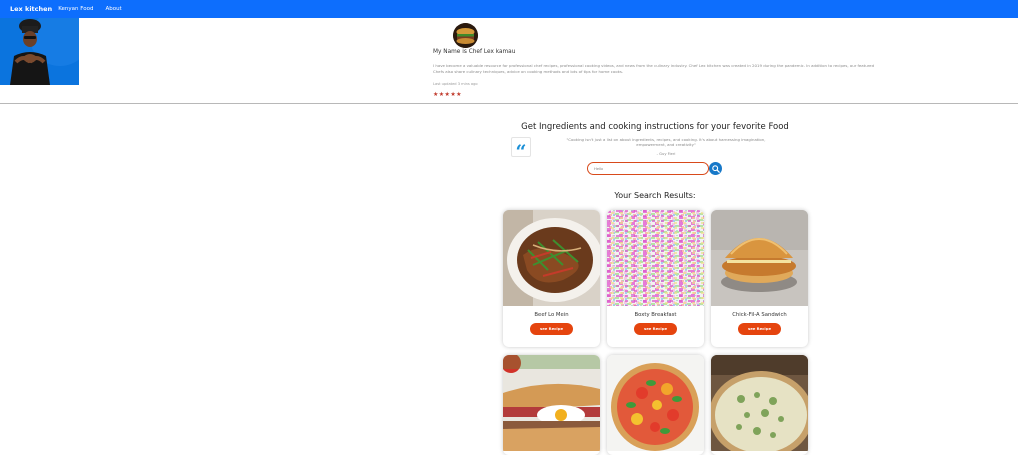  Describe the element at coordinates (39, 51) in the screenshot. I see `chef-photo` at that location.